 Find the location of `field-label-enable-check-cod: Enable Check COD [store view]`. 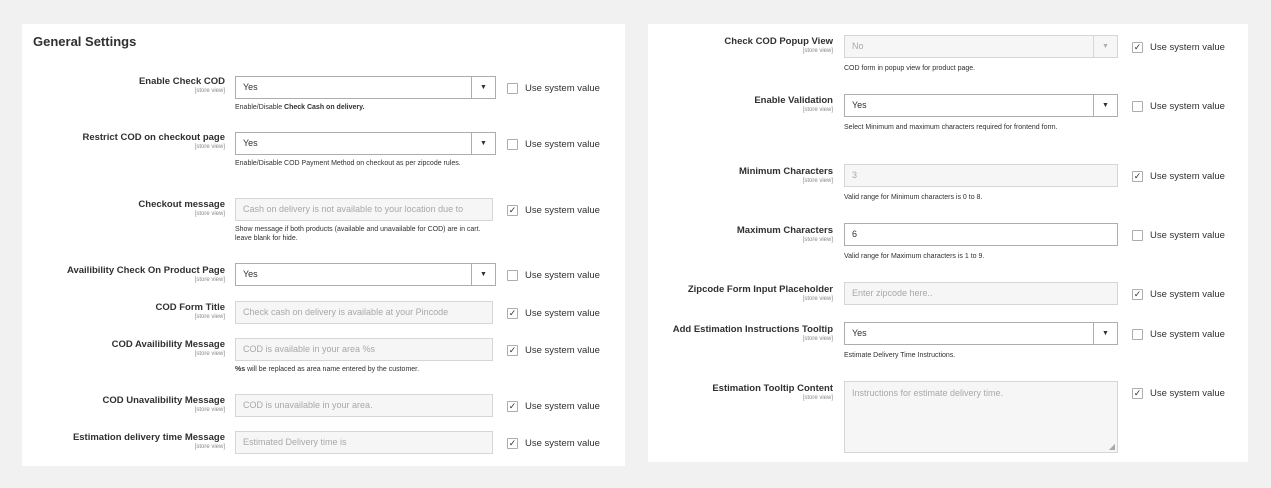

field-label-enable-check-cod: Enable Check COD [store view] is located at coordinates (181, 85).